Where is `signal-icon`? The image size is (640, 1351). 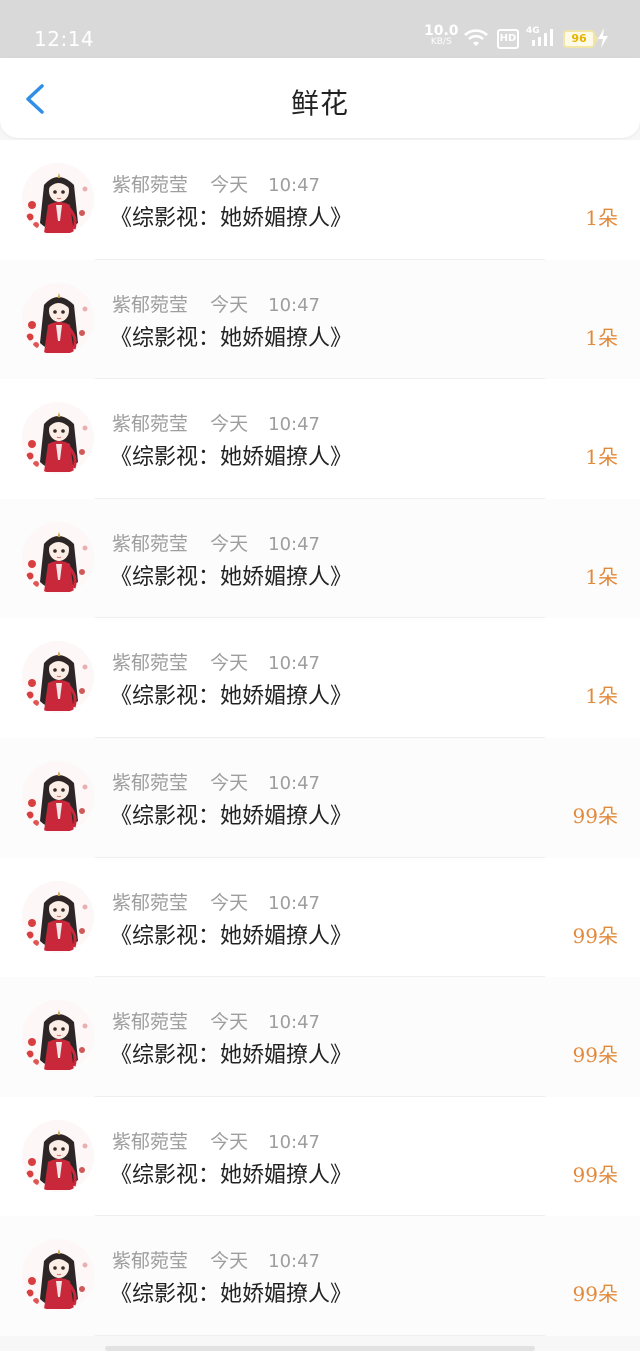 signal-icon is located at coordinates (542, 37).